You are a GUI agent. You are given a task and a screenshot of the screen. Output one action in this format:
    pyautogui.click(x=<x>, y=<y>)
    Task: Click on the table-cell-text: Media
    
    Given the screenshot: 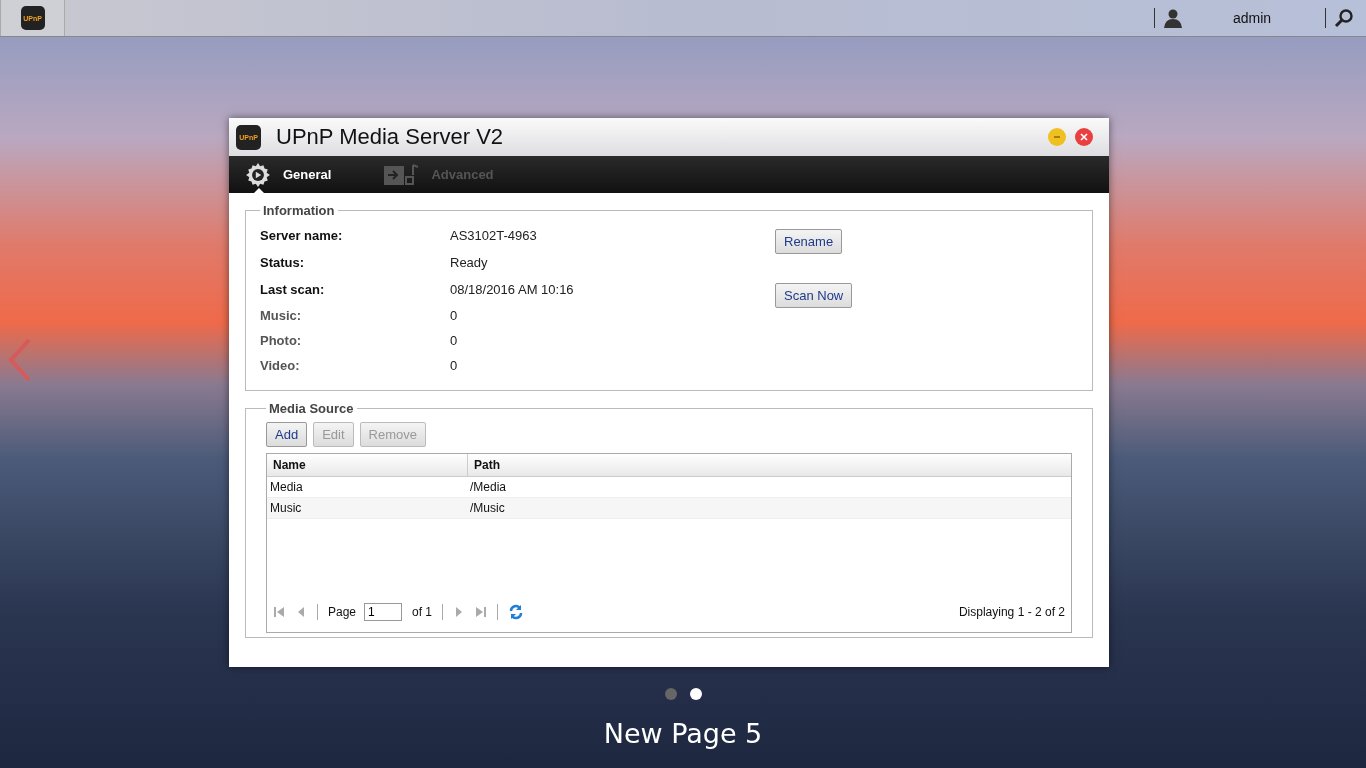 What is the action you would take?
    pyautogui.click(x=286, y=487)
    